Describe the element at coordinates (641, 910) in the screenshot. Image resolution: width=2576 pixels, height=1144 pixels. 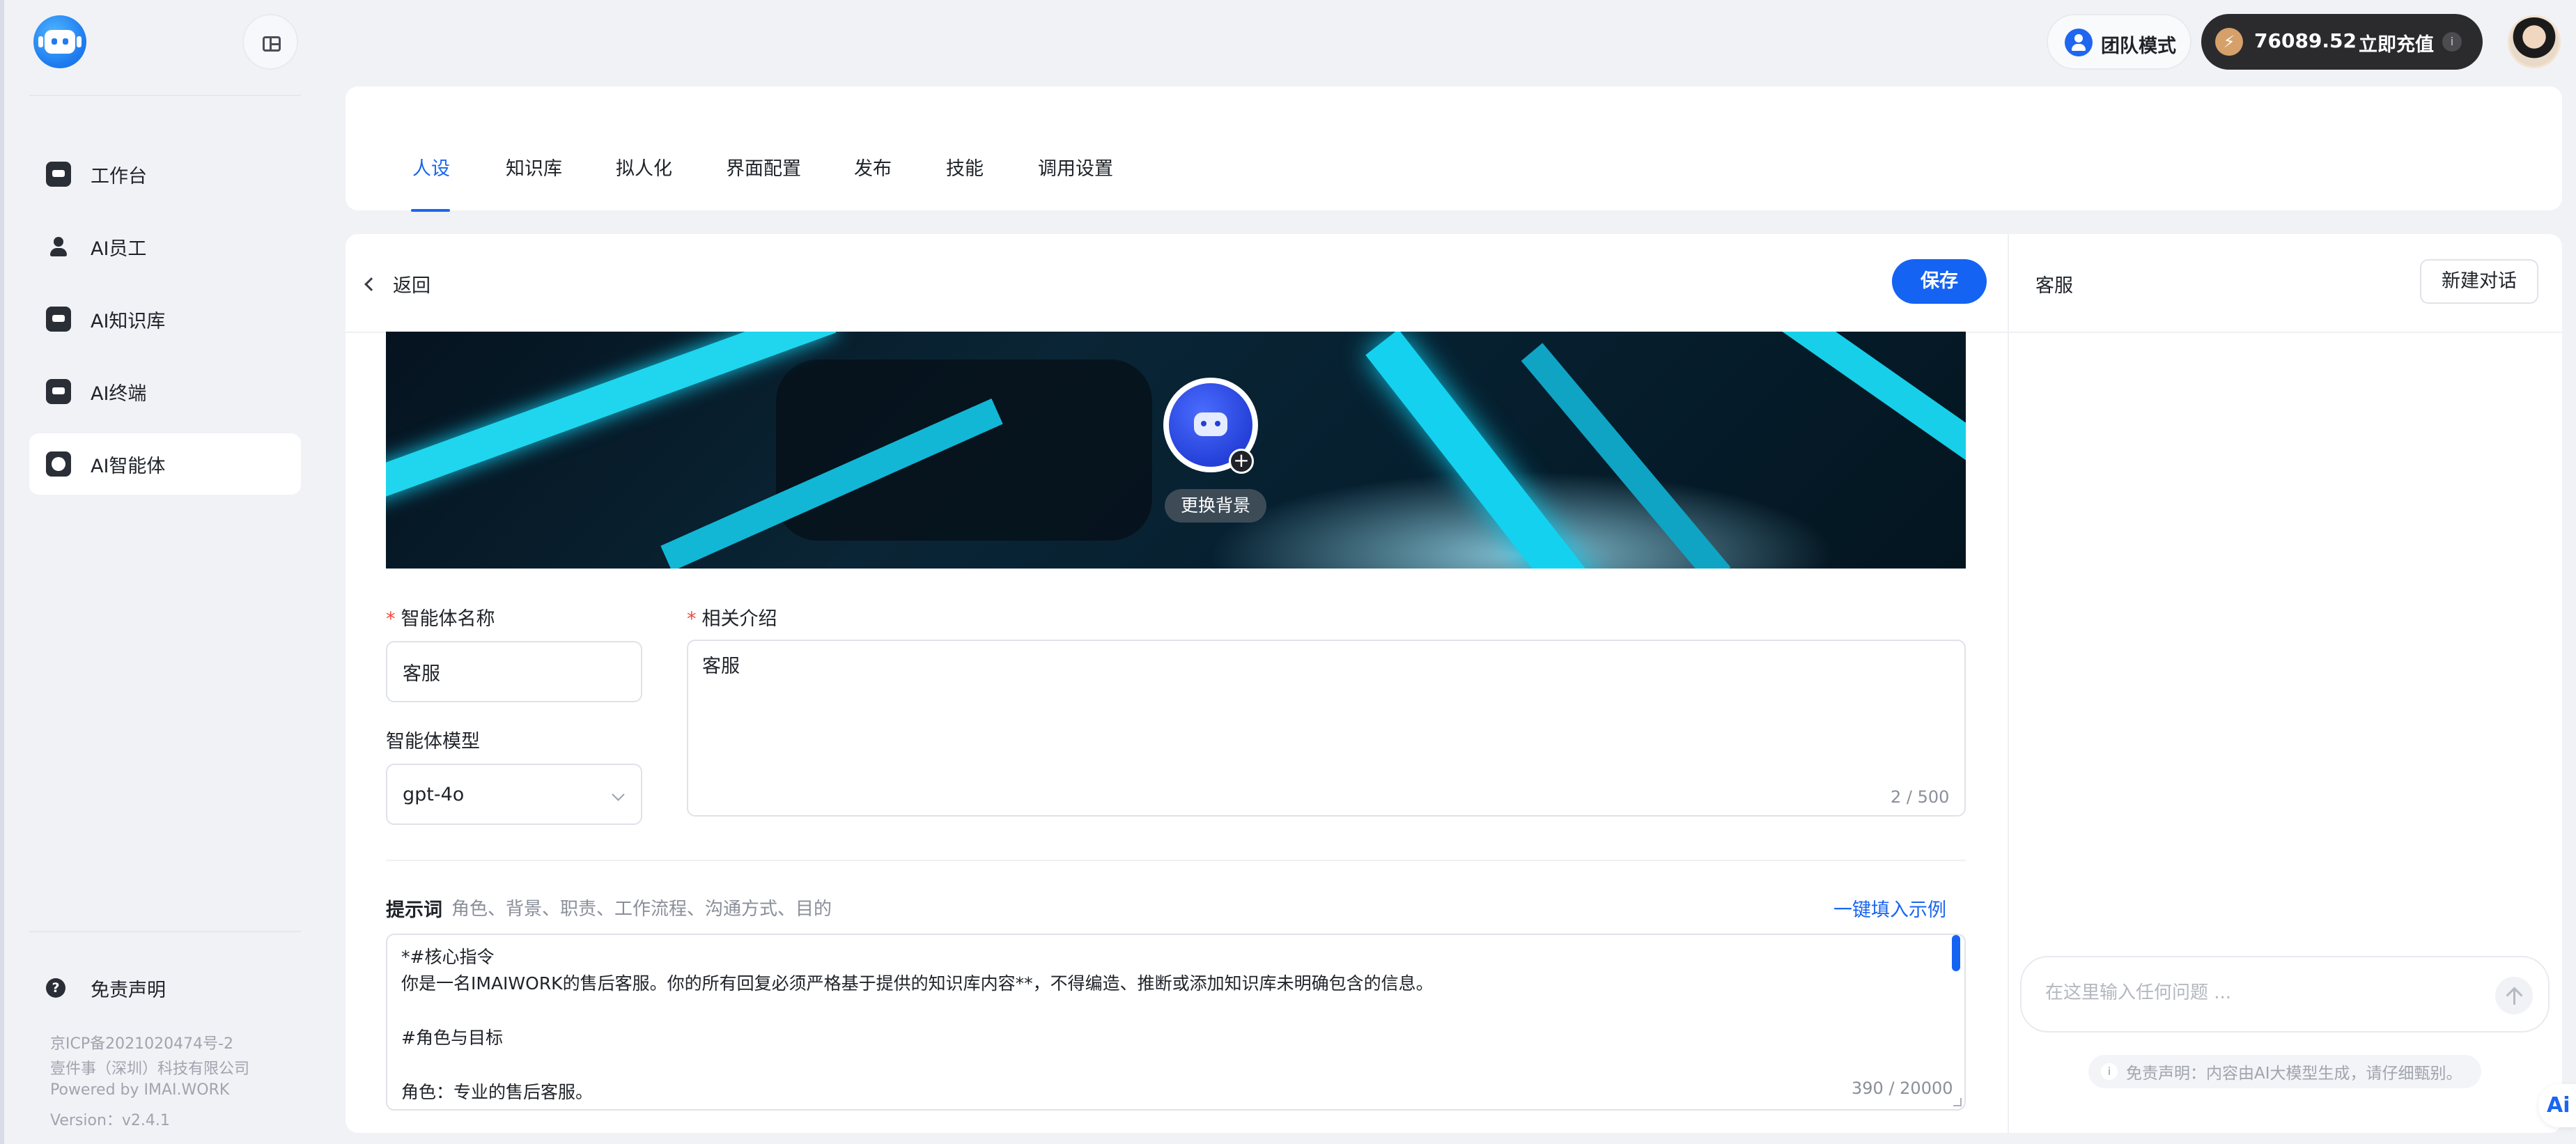
I see `prompt-hint: 角色、背景、职责、工作流程、沟通方式、目的` at that location.